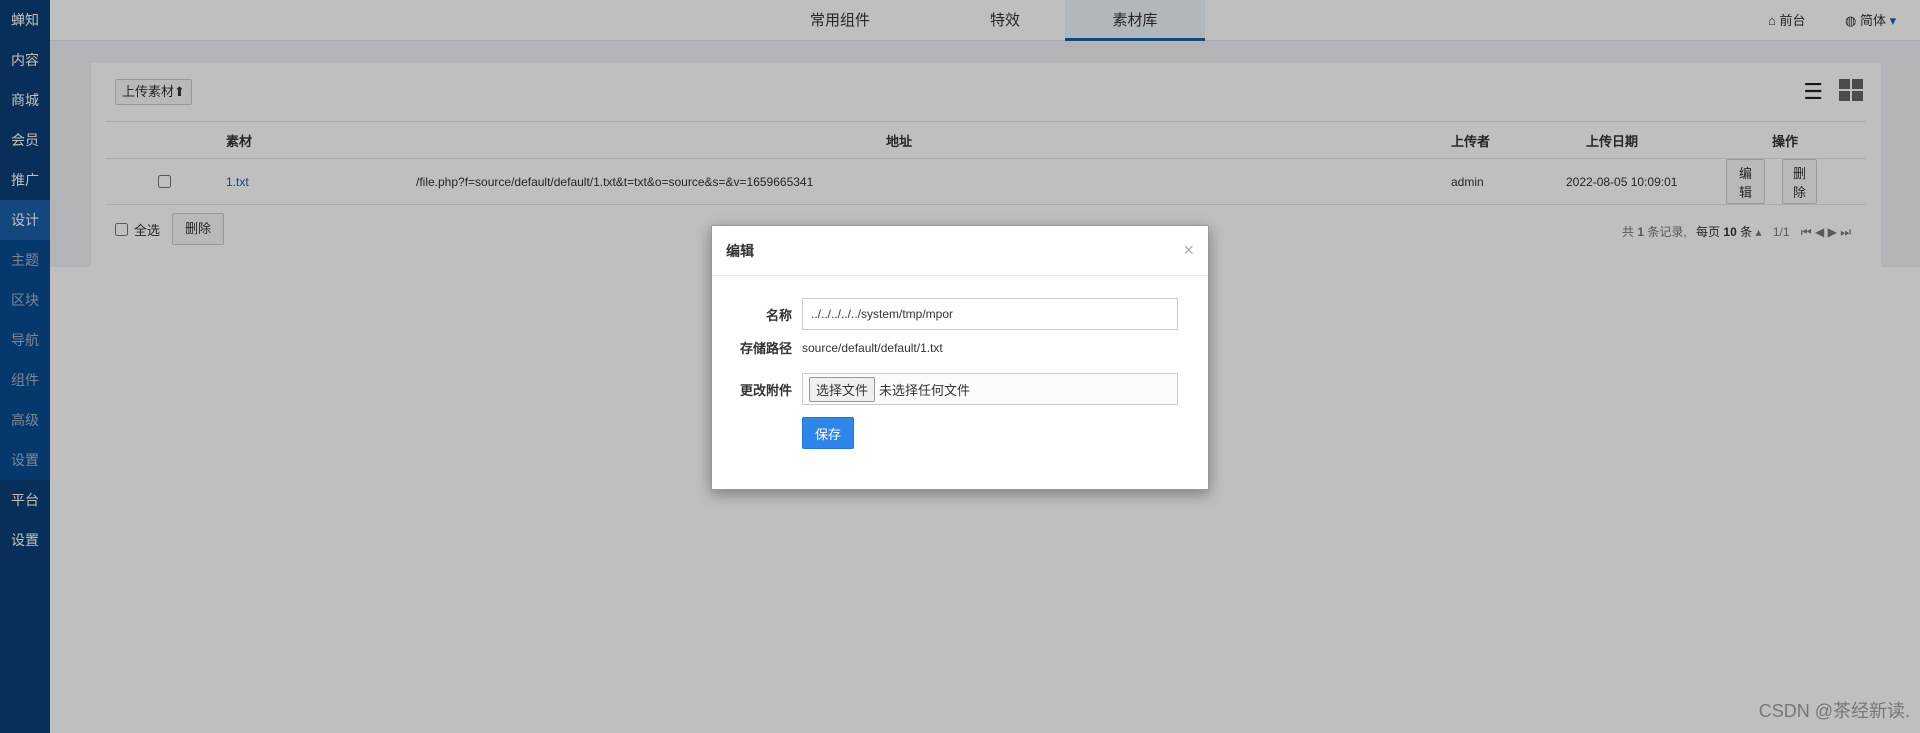 This screenshot has width=1920, height=733. Describe the element at coordinates (960, 251) in the screenshot. I see `modal-header: 编辑 ×` at that location.